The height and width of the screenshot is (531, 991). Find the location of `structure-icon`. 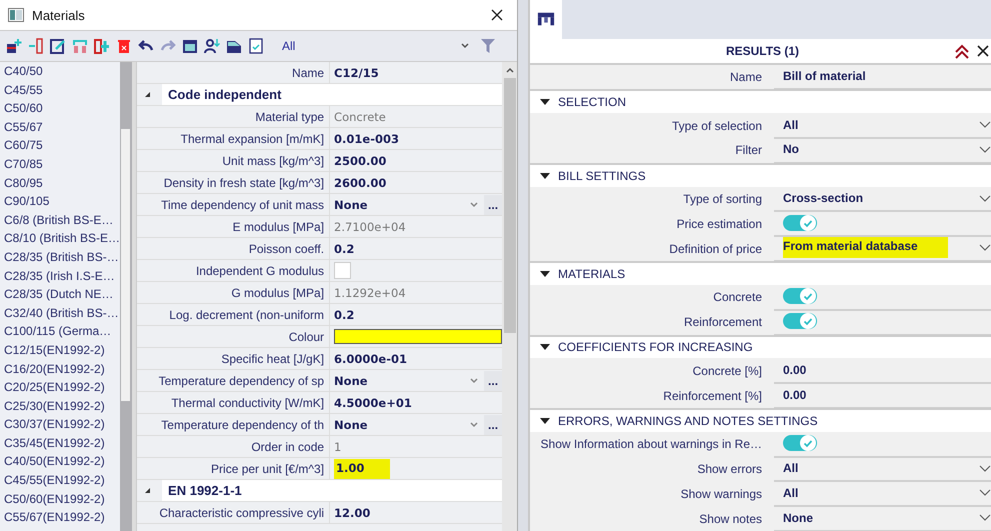

structure-icon is located at coordinates (546, 19).